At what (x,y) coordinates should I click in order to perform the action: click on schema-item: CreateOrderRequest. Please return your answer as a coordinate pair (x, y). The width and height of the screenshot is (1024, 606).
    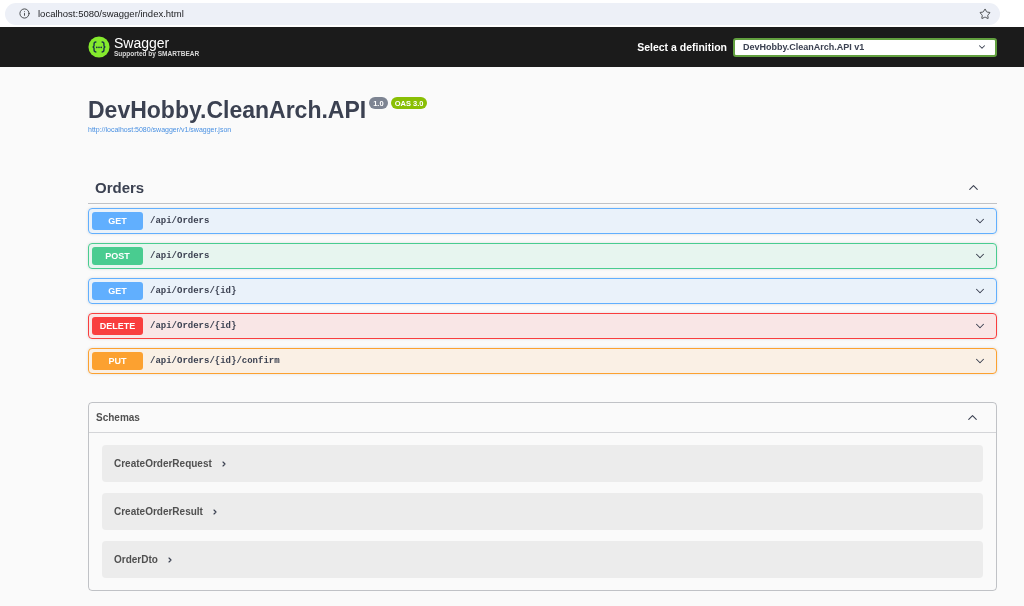
    Looking at the image, I should click on (542, 463).